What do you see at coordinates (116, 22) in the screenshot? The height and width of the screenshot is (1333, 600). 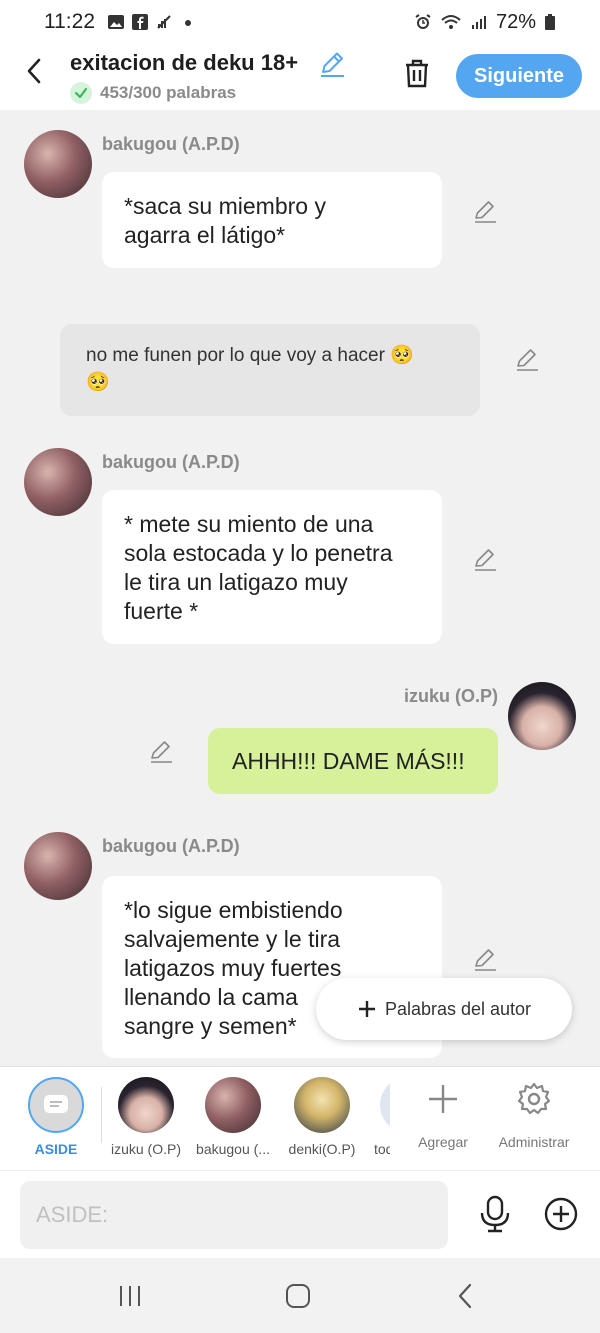 I see `image-icon` at bounding box center [116, 22].